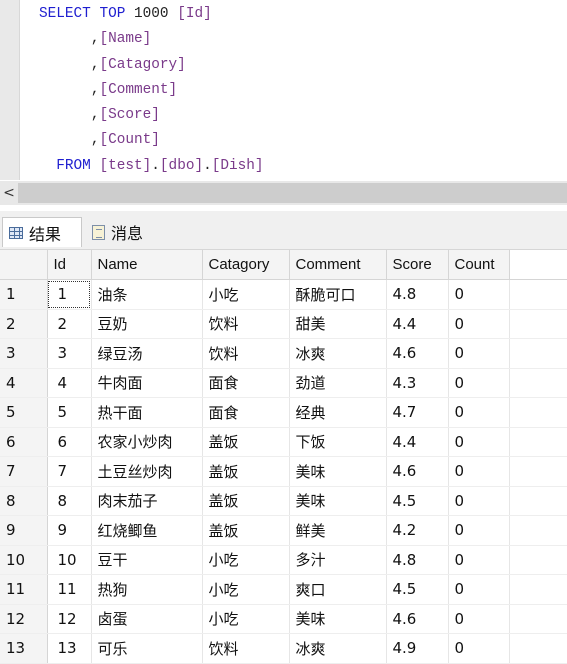 This screenshot has width=567, height=664. What do you see at coordinates (24, 324) in the screenshot?
I see `row-number: 2` at bounding box center [24, 324].